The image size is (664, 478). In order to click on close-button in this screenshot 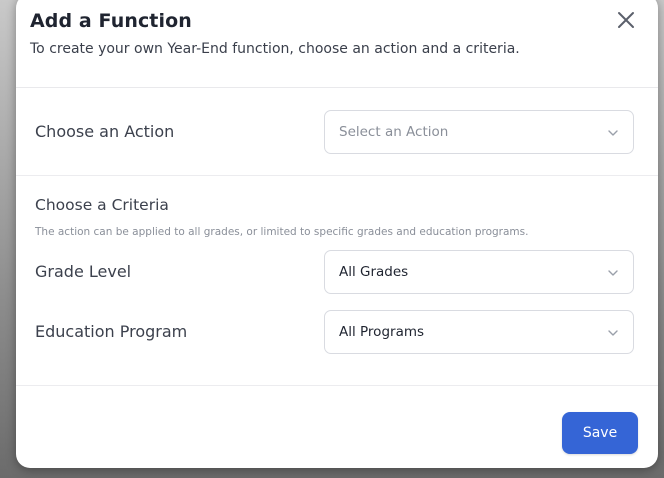, I will do `click(626, 20)`.